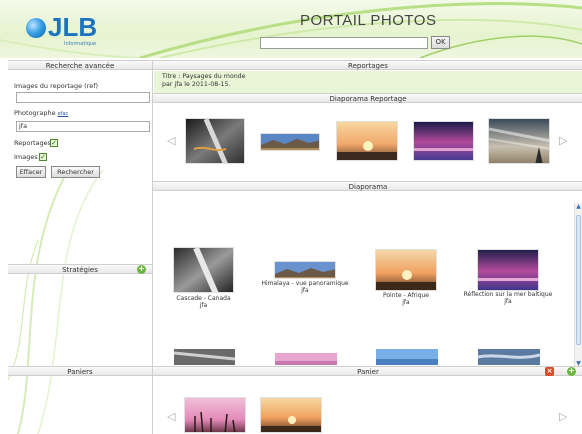  I want to click on jlb-logo: JLB Informatique, so click(81, 31).